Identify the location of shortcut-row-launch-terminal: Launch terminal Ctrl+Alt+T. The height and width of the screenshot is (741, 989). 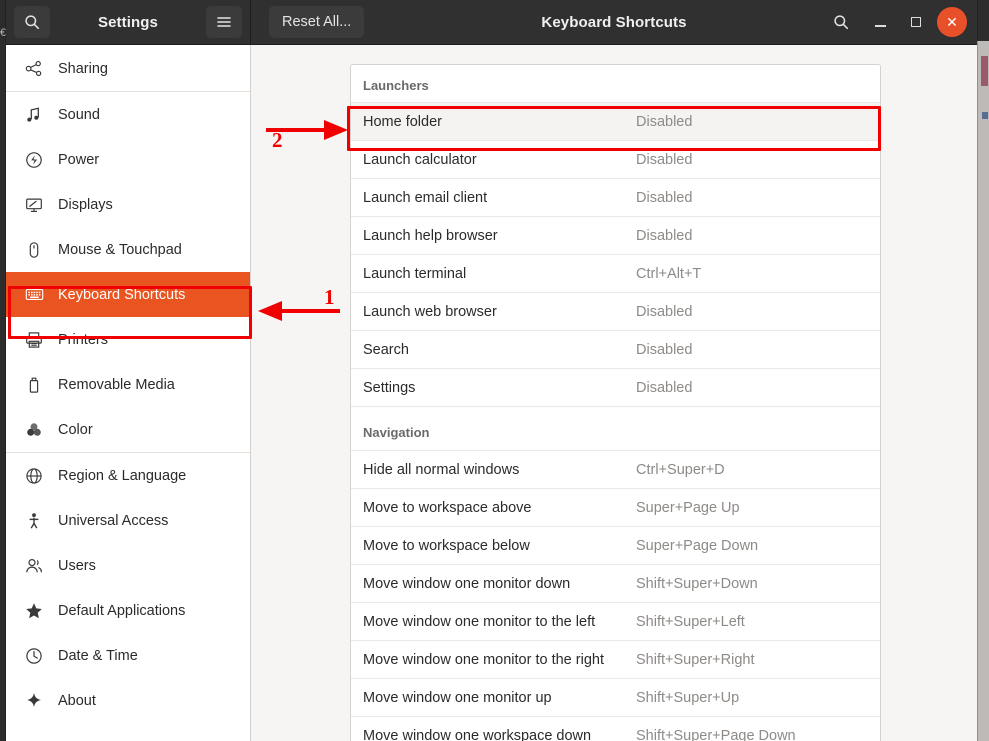
(615, 273).